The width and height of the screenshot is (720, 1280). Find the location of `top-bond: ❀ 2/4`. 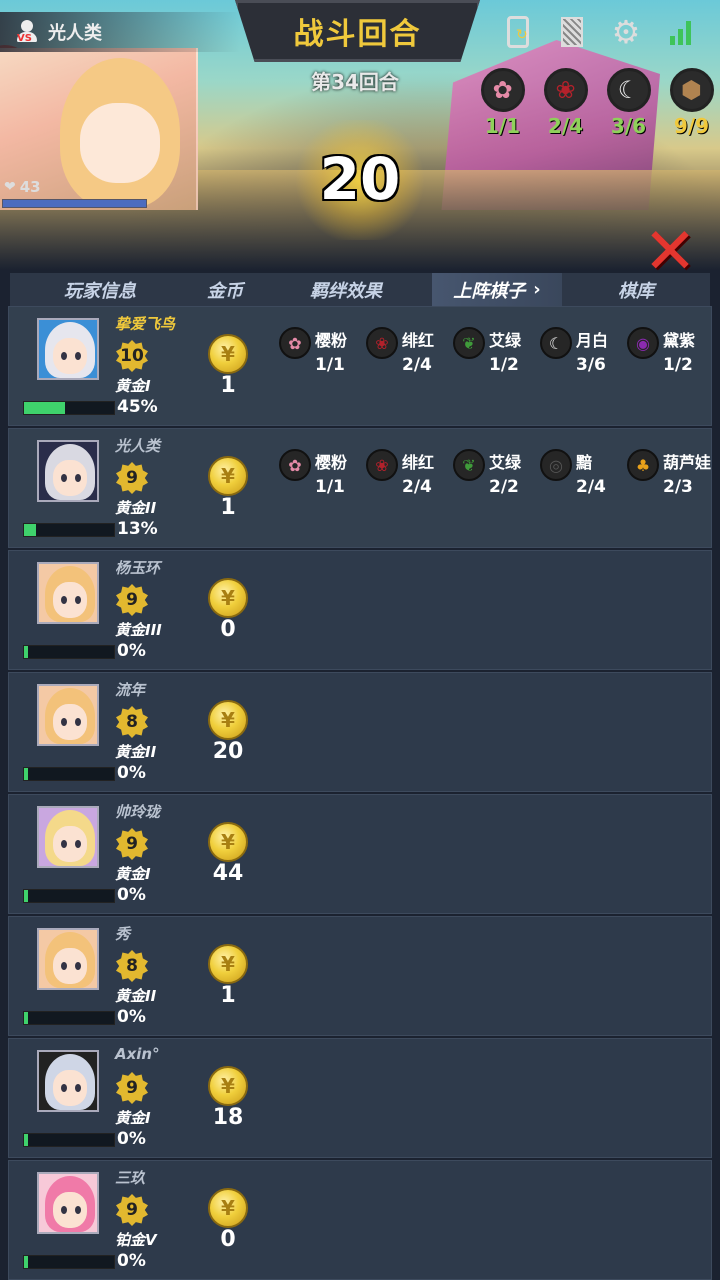

top-bond: ❀ 2/4 is located at coordinates (565, 103).